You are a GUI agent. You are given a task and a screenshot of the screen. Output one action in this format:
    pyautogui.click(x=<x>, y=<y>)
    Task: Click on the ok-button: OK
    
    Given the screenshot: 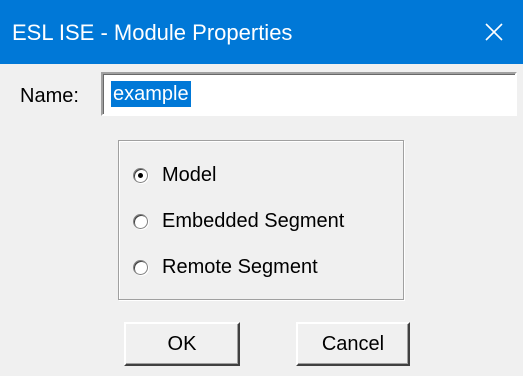 What is the action you would take?
    pyautogui.click(x=182, y=344)
    